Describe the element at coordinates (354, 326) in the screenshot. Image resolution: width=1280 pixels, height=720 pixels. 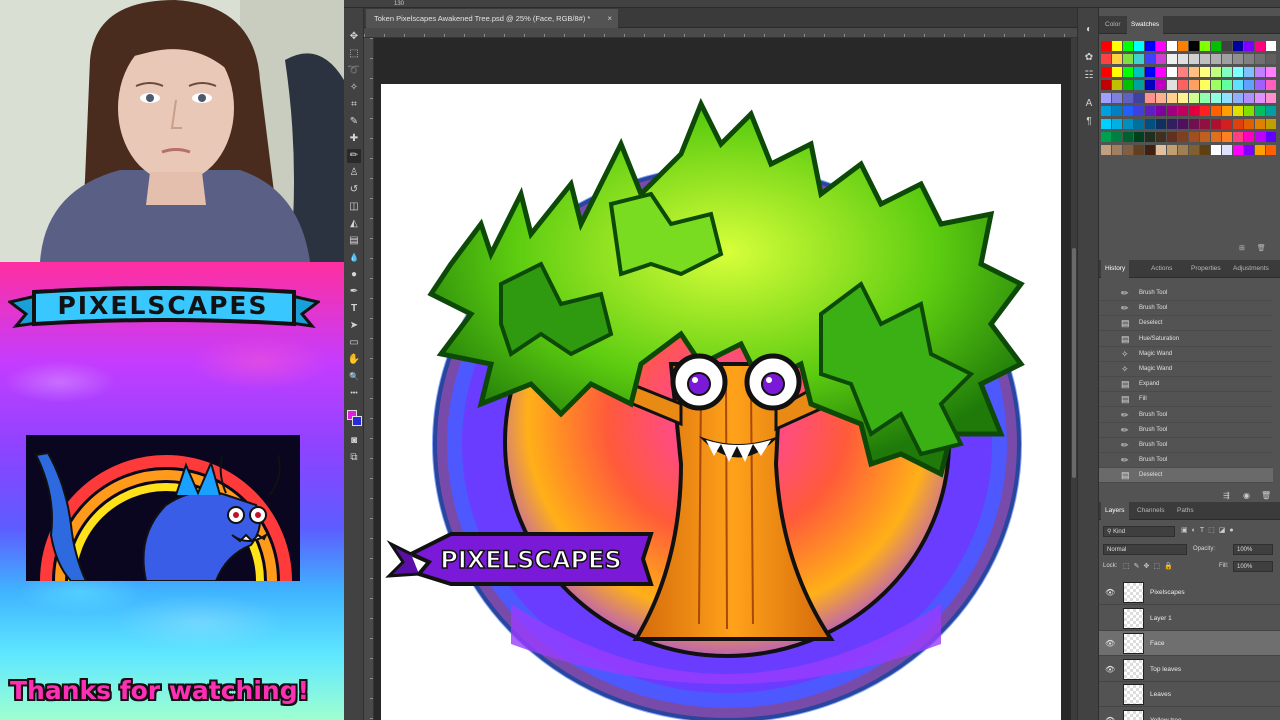
I see `path-selection-tool-icon: ➤` at that location.